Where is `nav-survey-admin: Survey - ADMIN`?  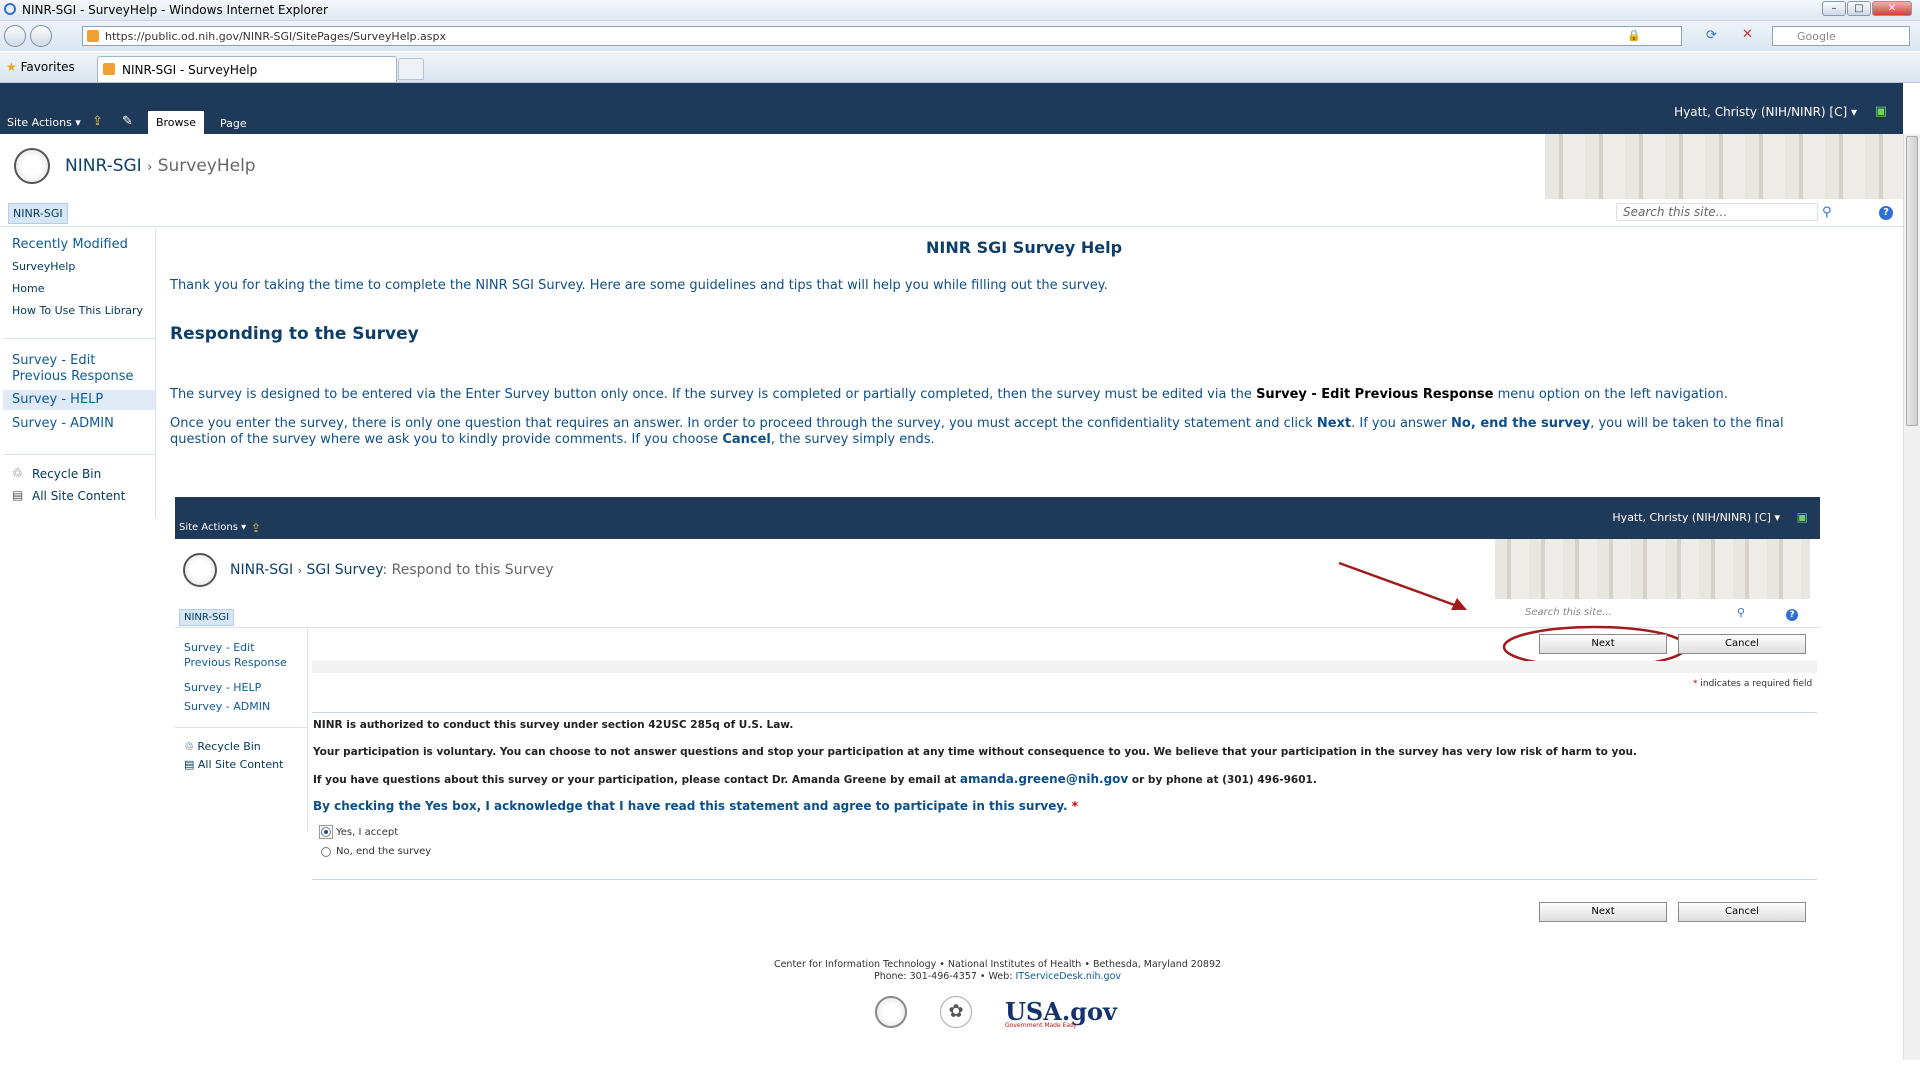 nav-survey-admin: Survey - ADMIN is located at coordinates (63, 423).